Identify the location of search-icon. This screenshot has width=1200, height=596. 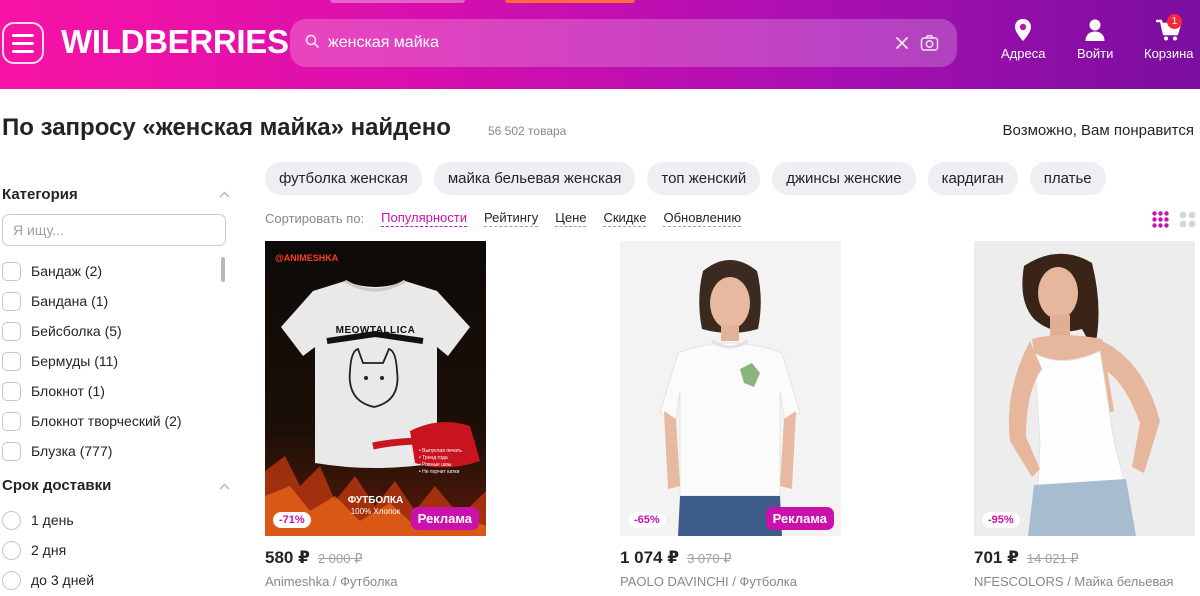
(312, 41).